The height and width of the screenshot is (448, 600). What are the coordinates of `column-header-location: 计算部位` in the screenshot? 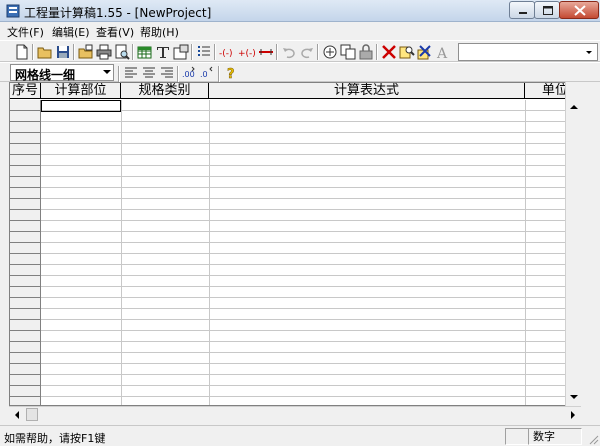 It's located at (81, 91).